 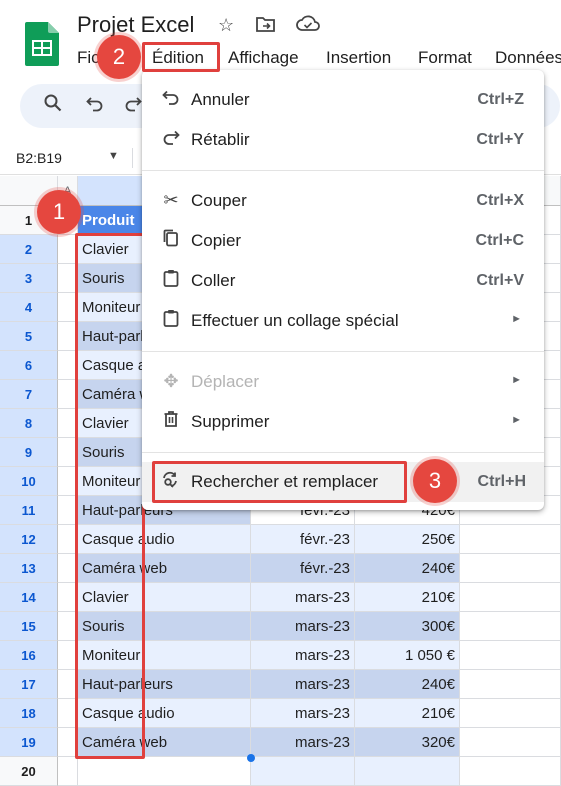 What do you see at coordinates (29, 713) in the screenshot?
I see `row-header: 18` at bounding box center [29, 713].